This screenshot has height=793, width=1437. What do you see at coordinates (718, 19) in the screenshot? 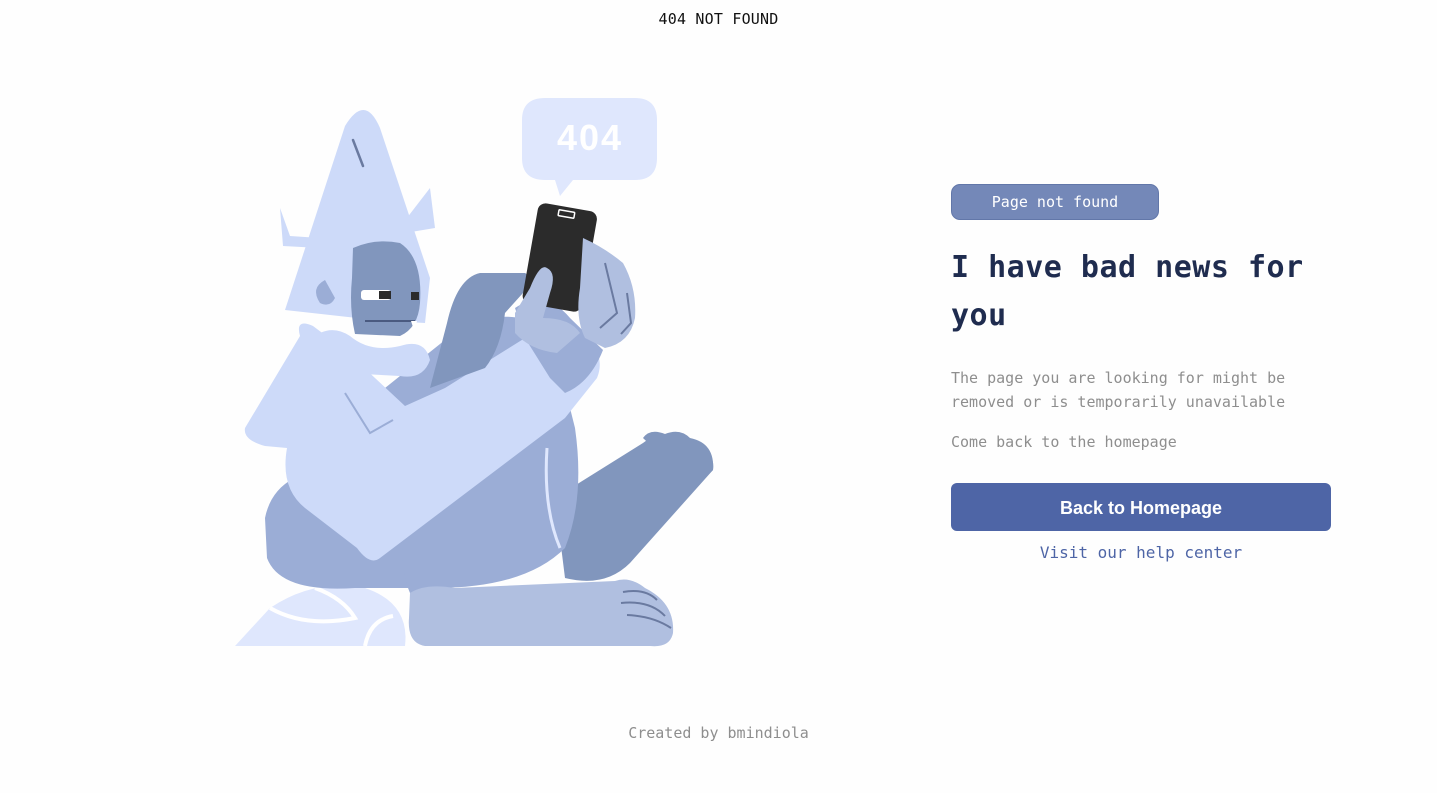
I see `page-title: 404 NOT FOUND` at bounding box center [718, 19].